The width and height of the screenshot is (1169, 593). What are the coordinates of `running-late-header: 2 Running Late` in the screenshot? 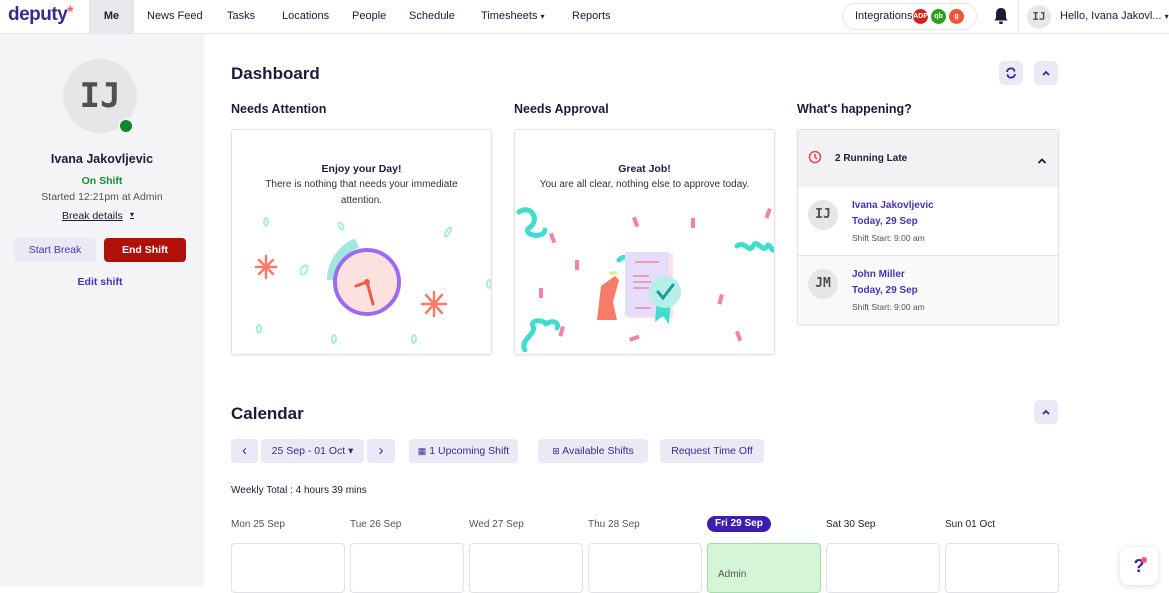 It's located at (928, 158).